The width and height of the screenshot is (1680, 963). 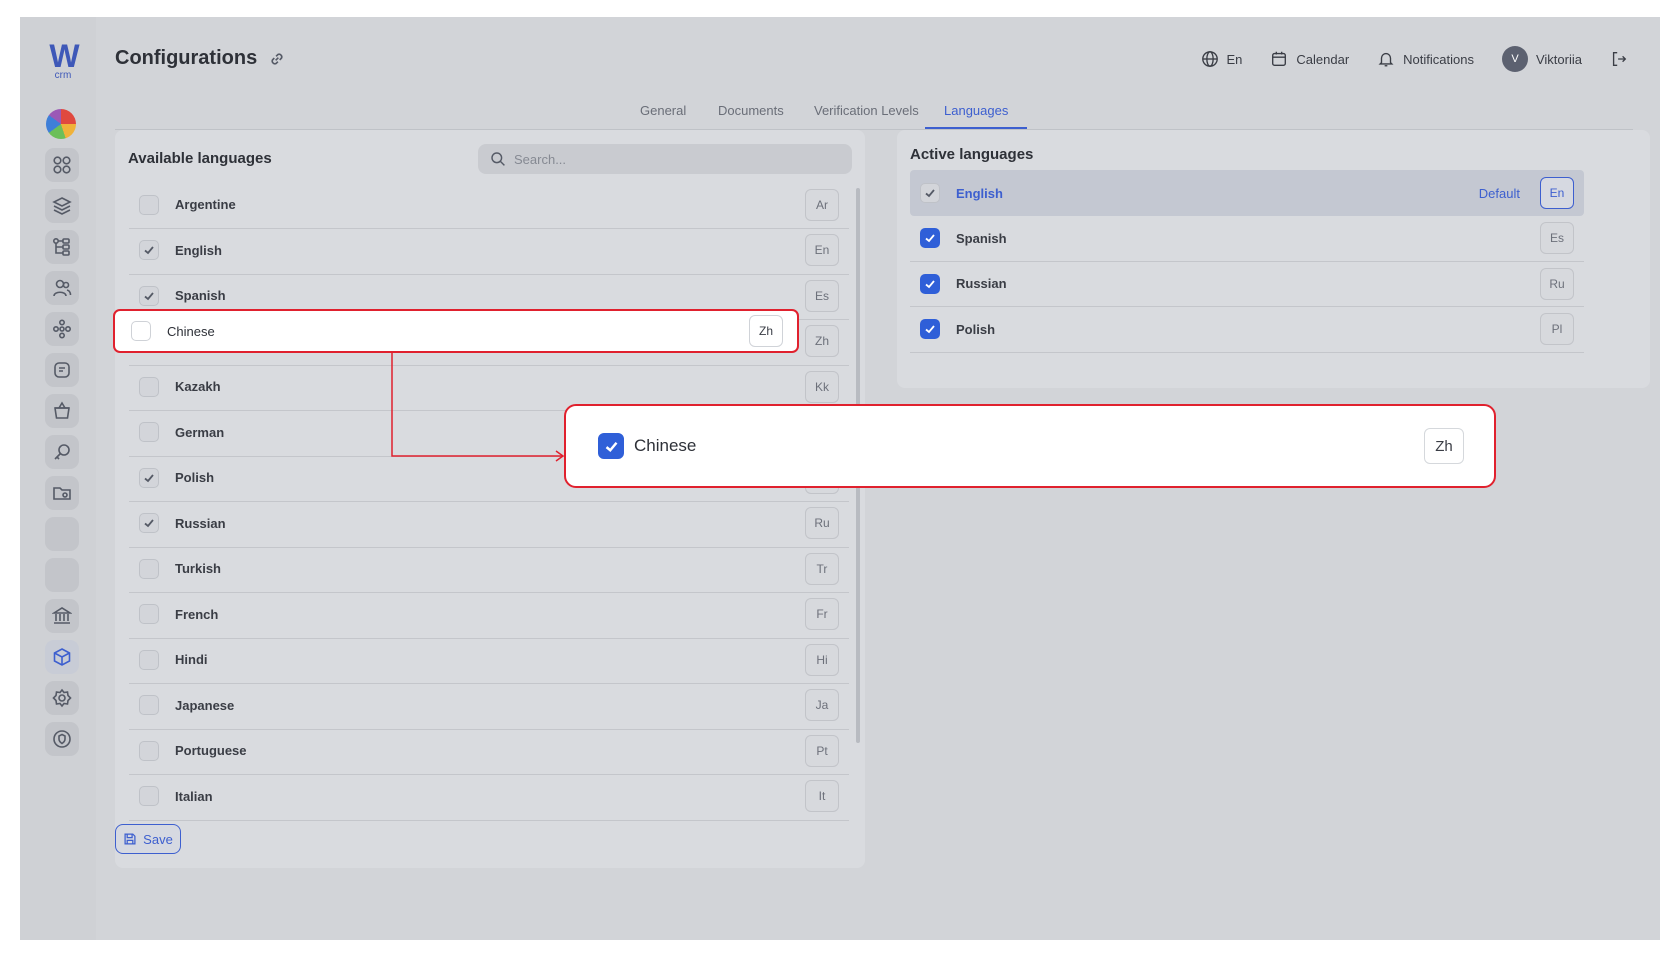 What do you see at coordinates (62, 247) in the screenshot?
I see `sidebar-item-structure` at bounding box center [62, 247].